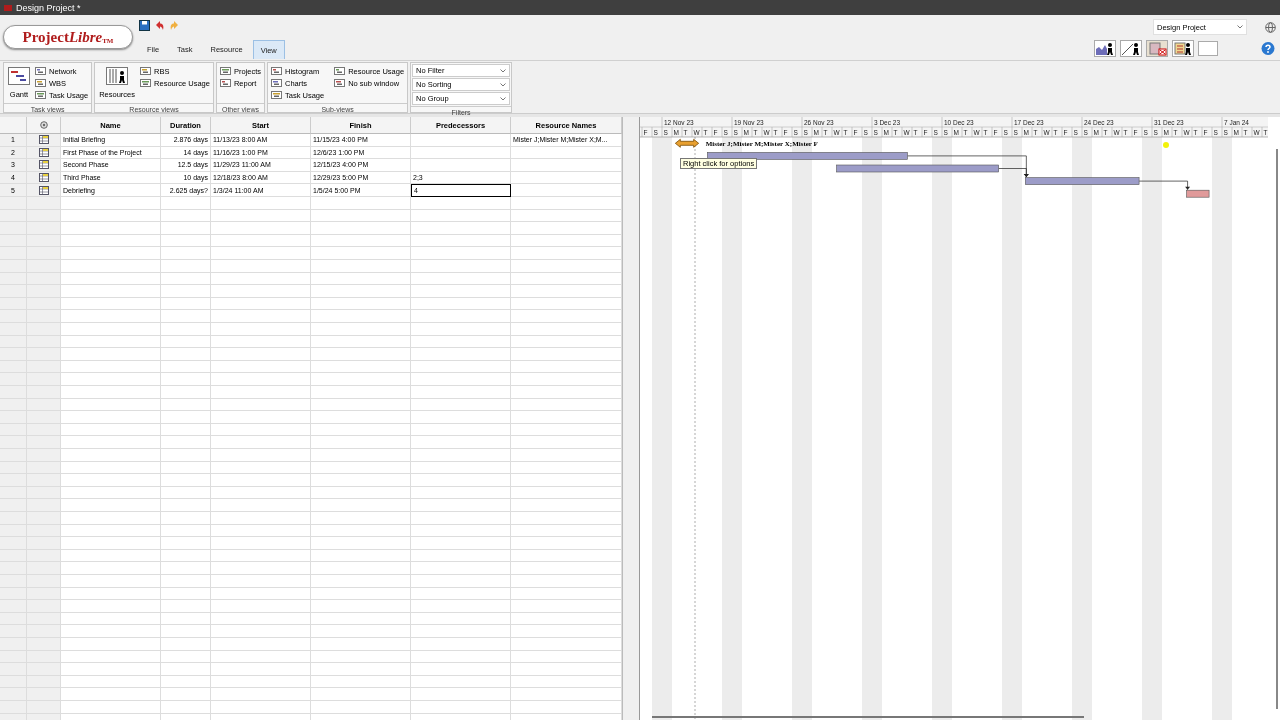  I want to click on dependency-arrow, so click(1164, 185).